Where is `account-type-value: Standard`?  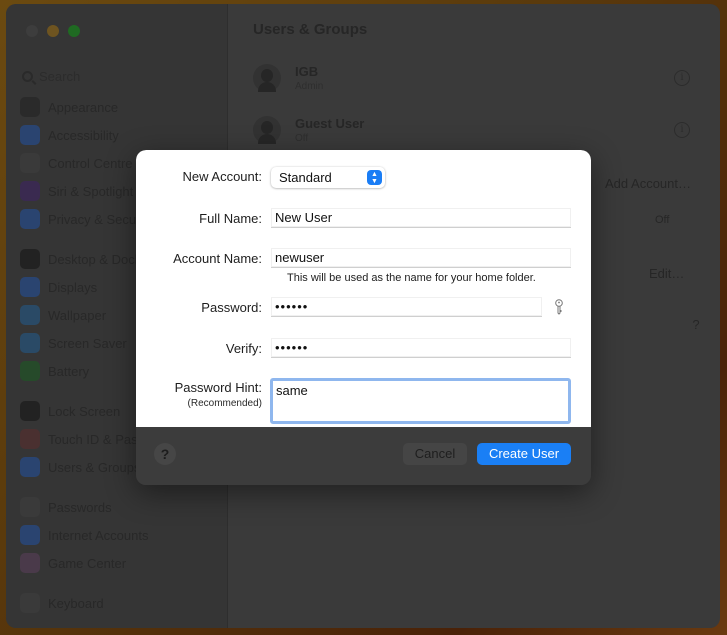 account-type-value: Standard is located at coordinates (305, 177).